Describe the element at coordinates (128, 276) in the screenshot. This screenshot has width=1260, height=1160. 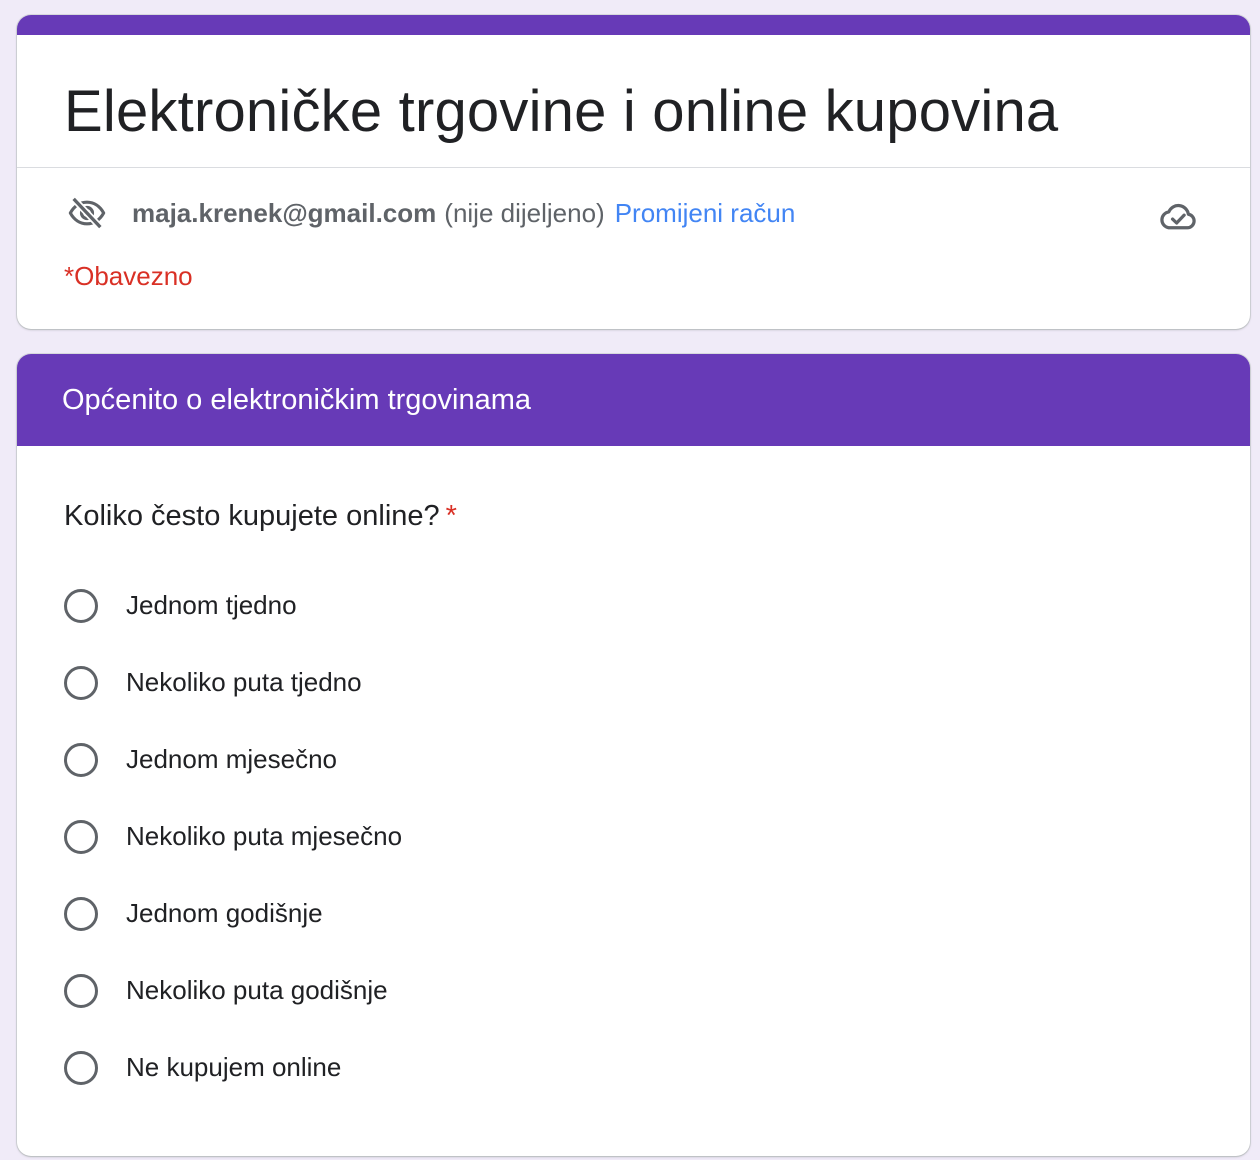
I see `required-note: *Obavezno` at that location.